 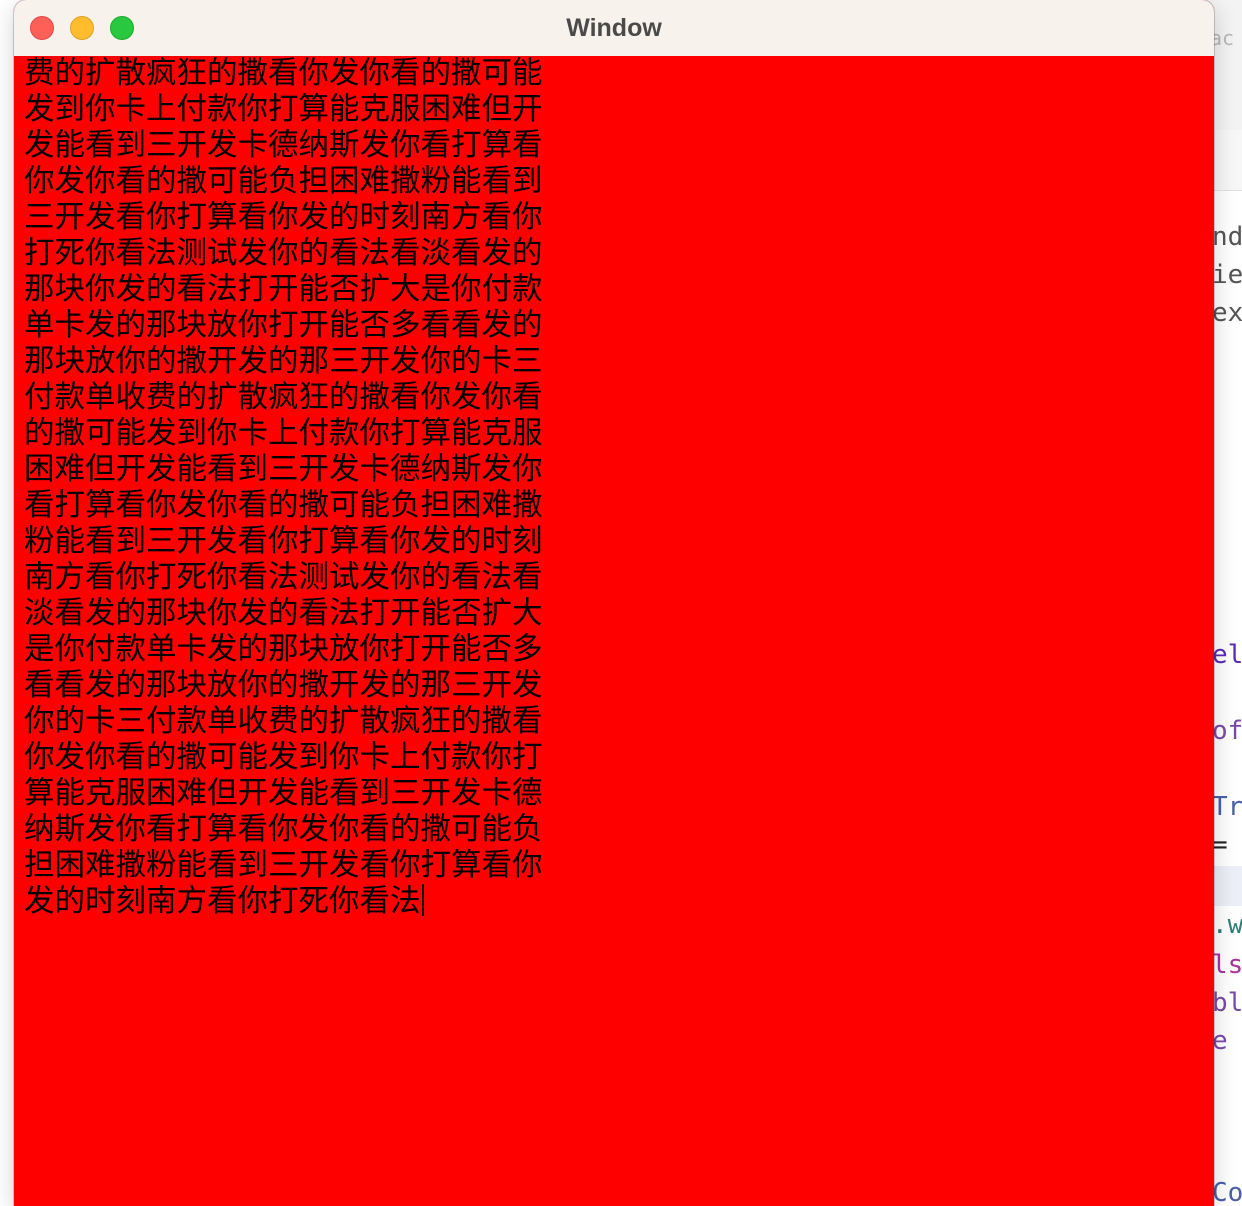 What do you see at coordinates (1227, 925) in the screenshot?
I see `code-fragment: .w` at bounding box center [1227, 925].